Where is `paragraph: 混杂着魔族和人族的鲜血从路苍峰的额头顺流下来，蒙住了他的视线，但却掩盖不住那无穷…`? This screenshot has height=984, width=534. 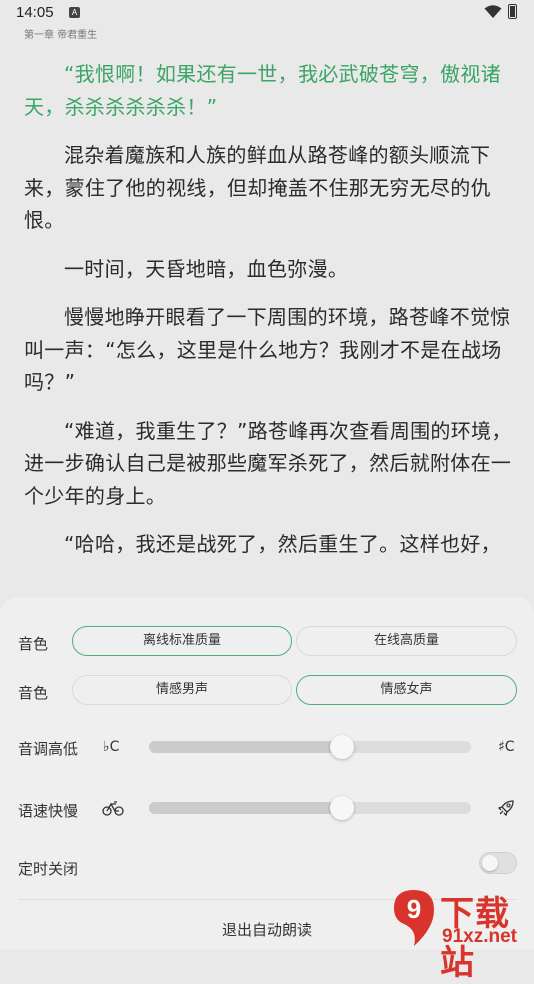 paragraph: 混杂着魔族和人族的鲜血从路苍峰的额头顺流下来，蒙住了他的视线，但却掩盖不住那无穷… is located at coordinates (257, 187).